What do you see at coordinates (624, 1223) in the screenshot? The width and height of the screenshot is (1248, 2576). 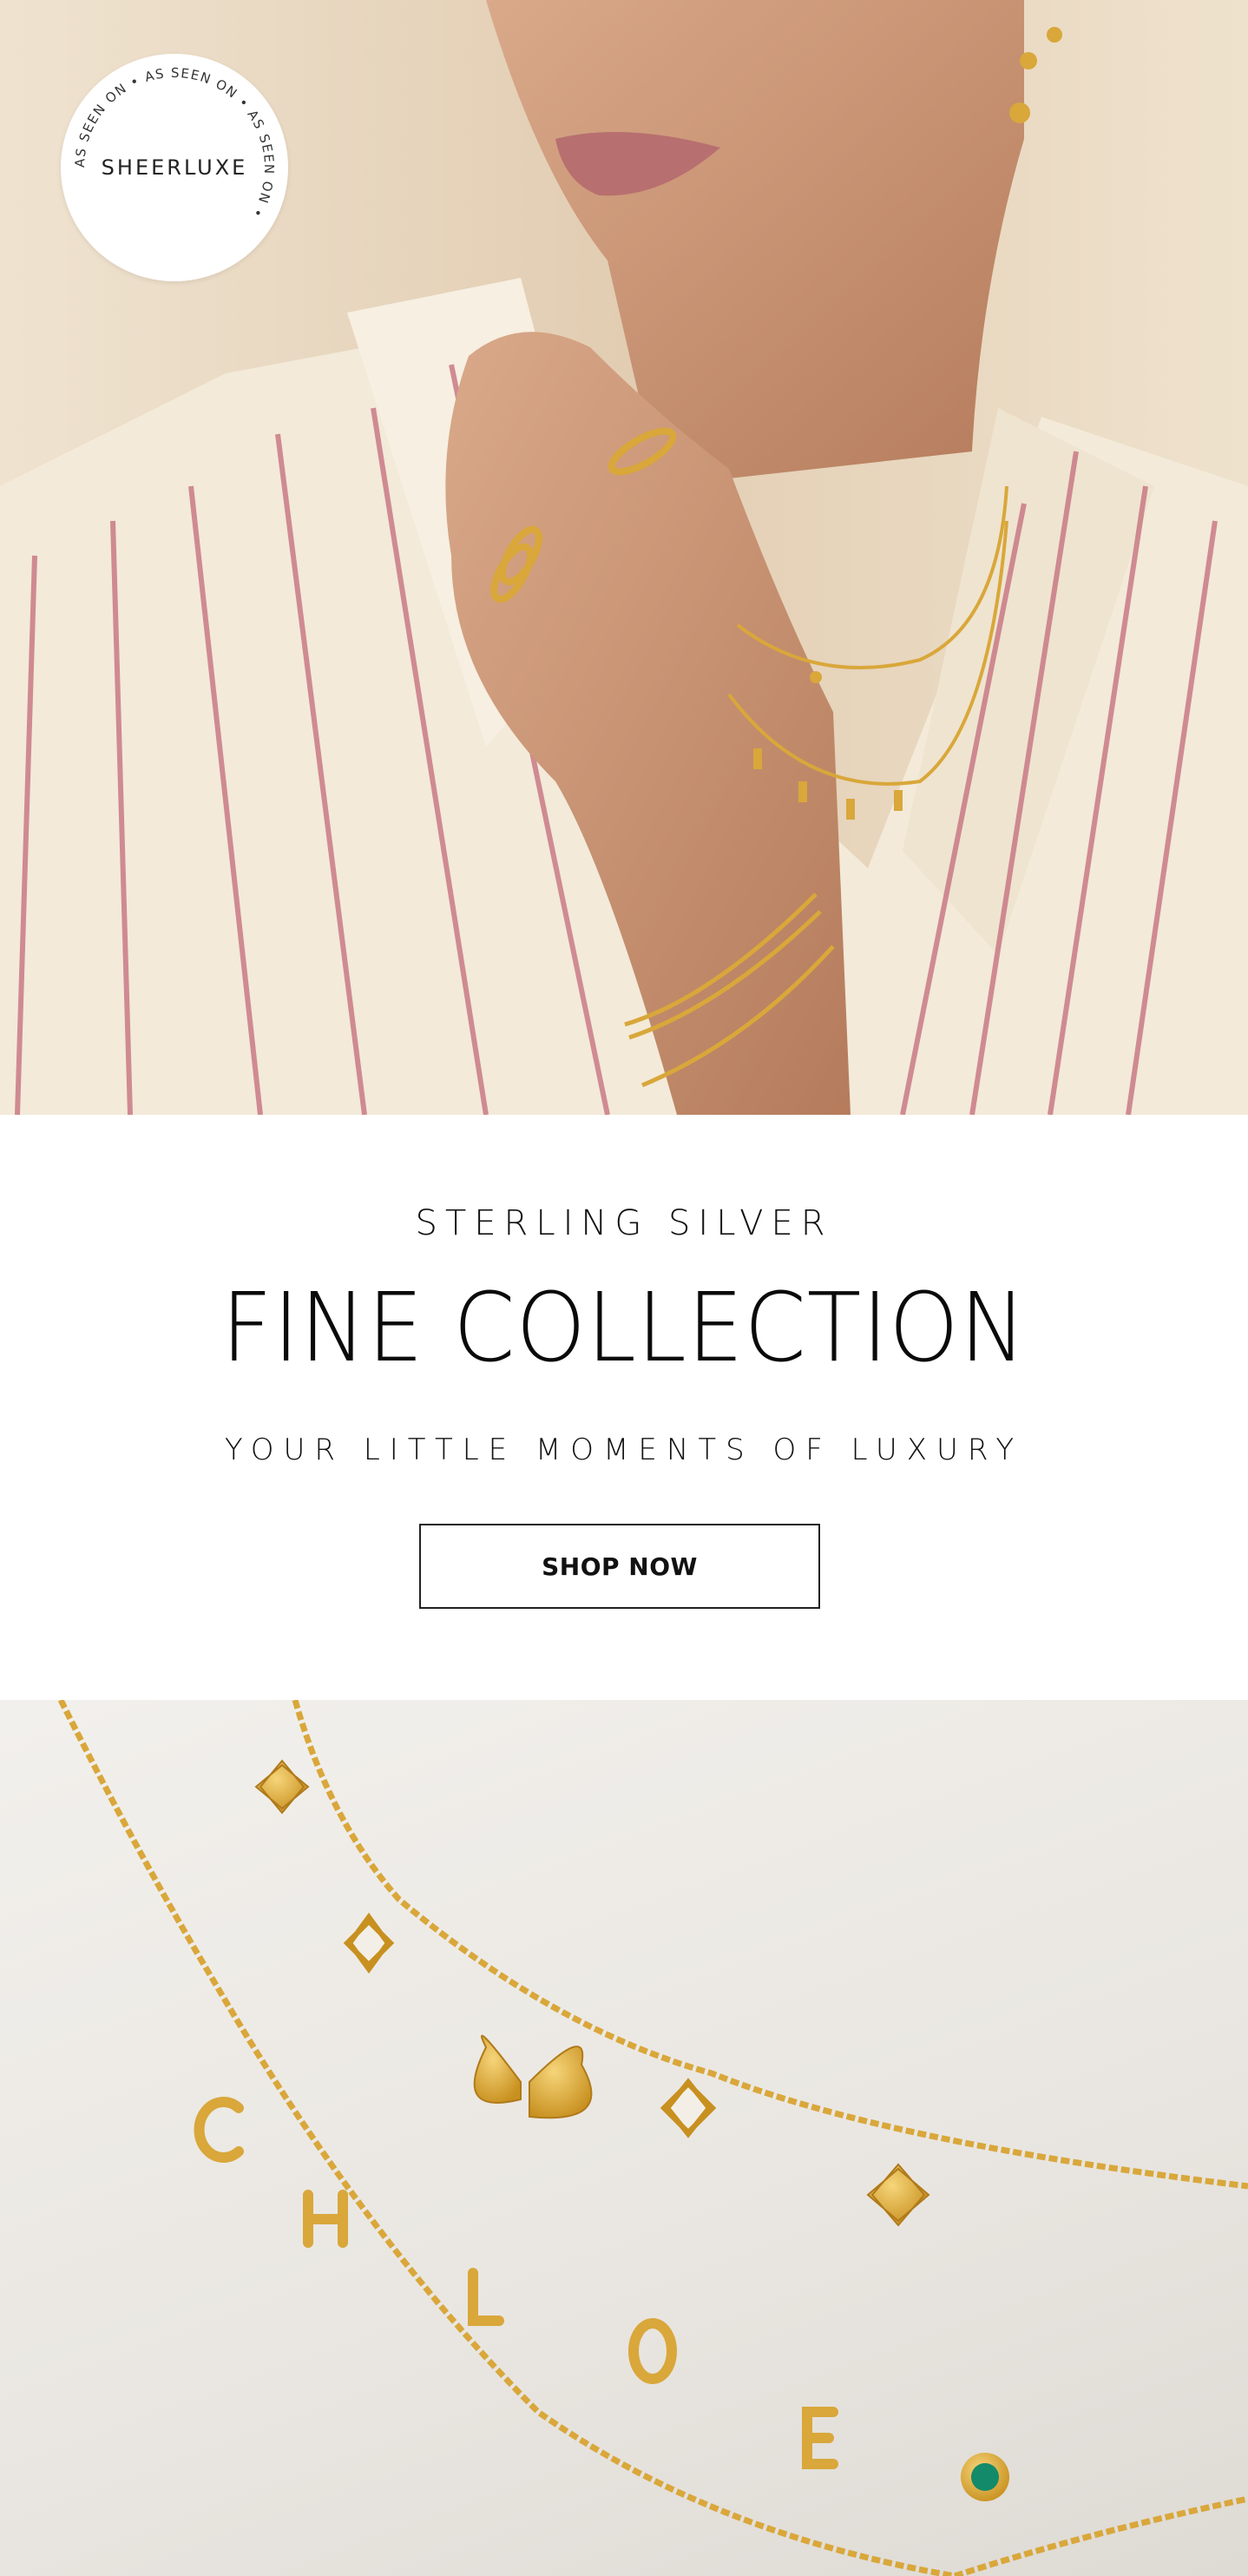 I see `eyebrow-text: STERLING SILVER` at bounding box center [624, 1223].